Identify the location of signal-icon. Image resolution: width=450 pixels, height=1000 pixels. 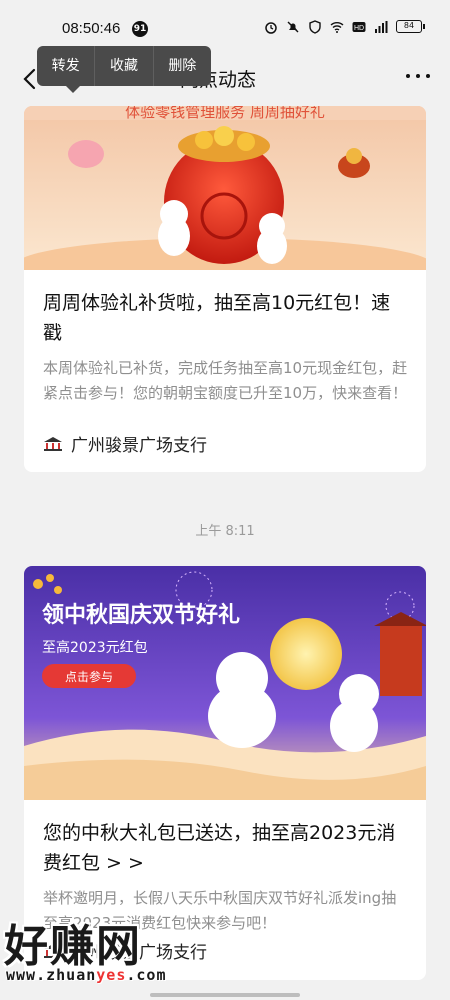
(381, 26).